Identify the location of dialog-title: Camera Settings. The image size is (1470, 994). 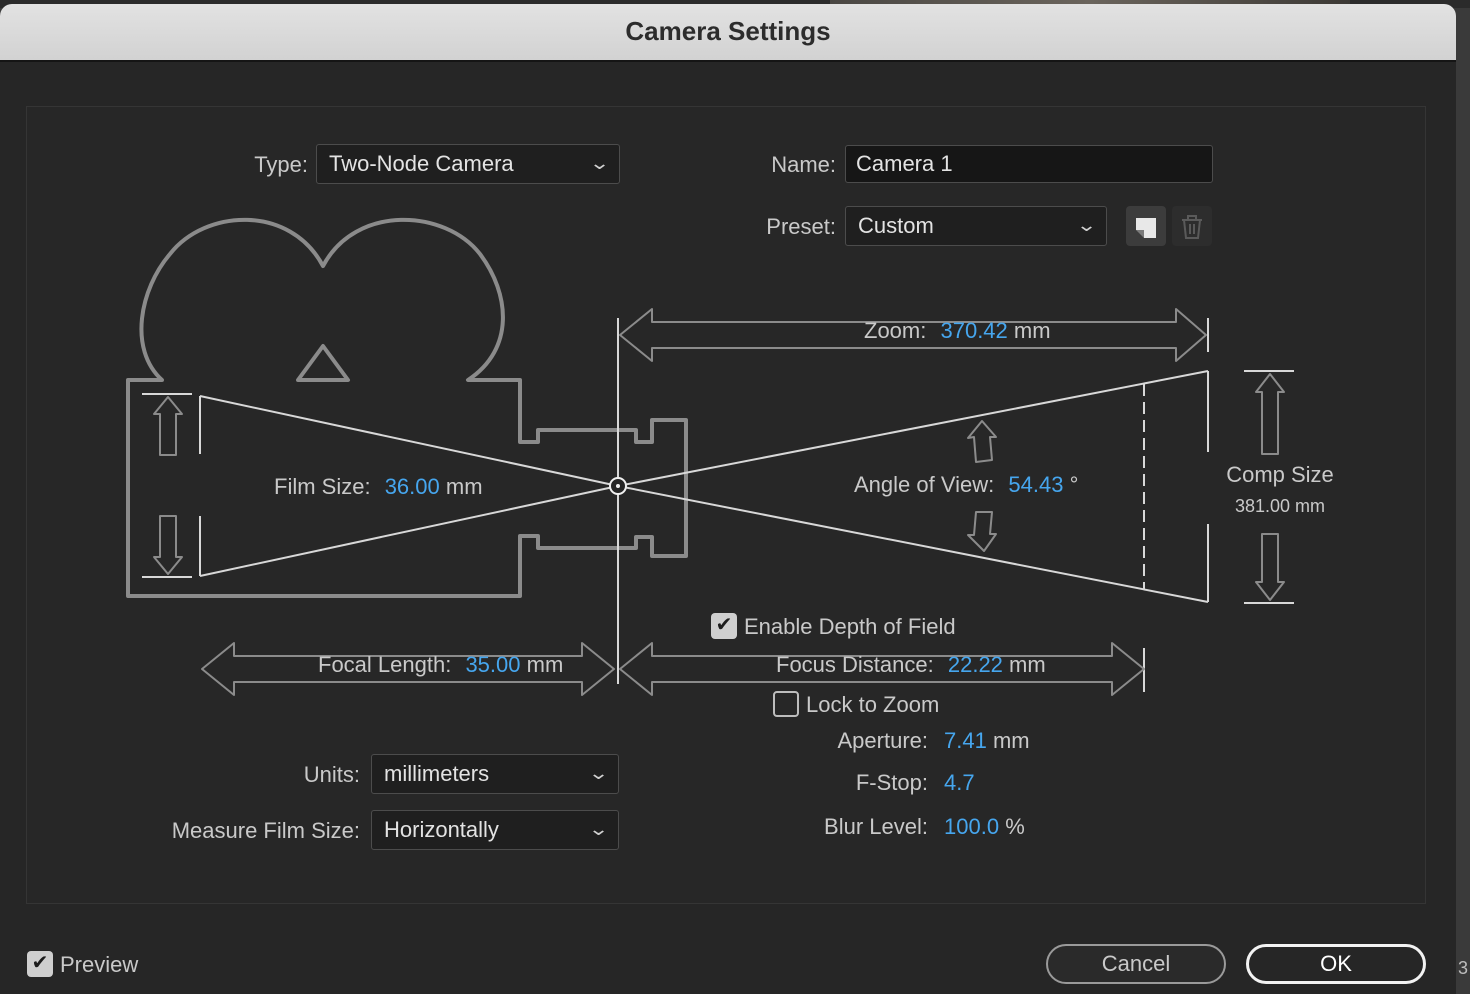
(728, 33).